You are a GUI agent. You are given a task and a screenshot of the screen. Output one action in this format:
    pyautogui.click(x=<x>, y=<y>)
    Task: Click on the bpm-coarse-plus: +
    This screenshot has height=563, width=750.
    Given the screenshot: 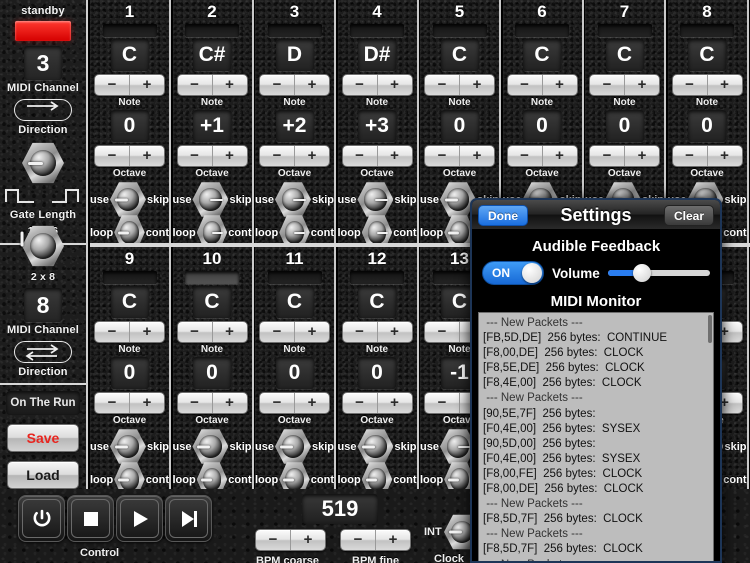 What is the action you would take?
    pyautogui.click(x=308, y=540)
    